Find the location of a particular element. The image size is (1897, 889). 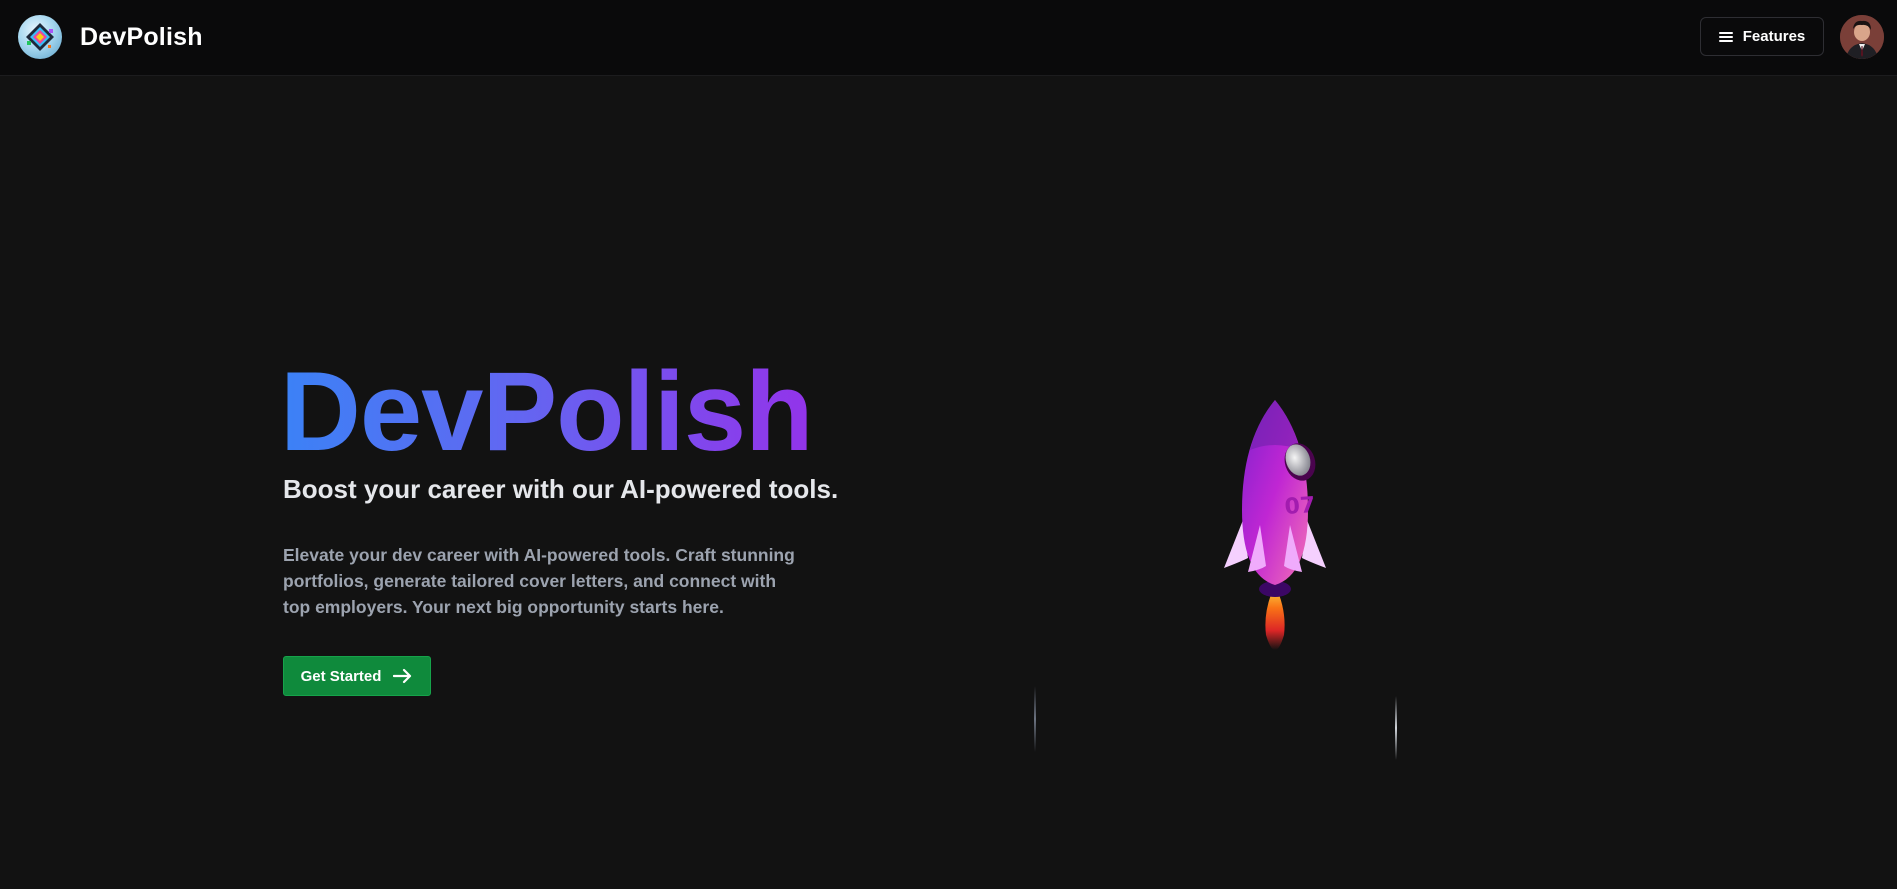

rocket-illustration: 07 is located at coordinates (1275, 532).